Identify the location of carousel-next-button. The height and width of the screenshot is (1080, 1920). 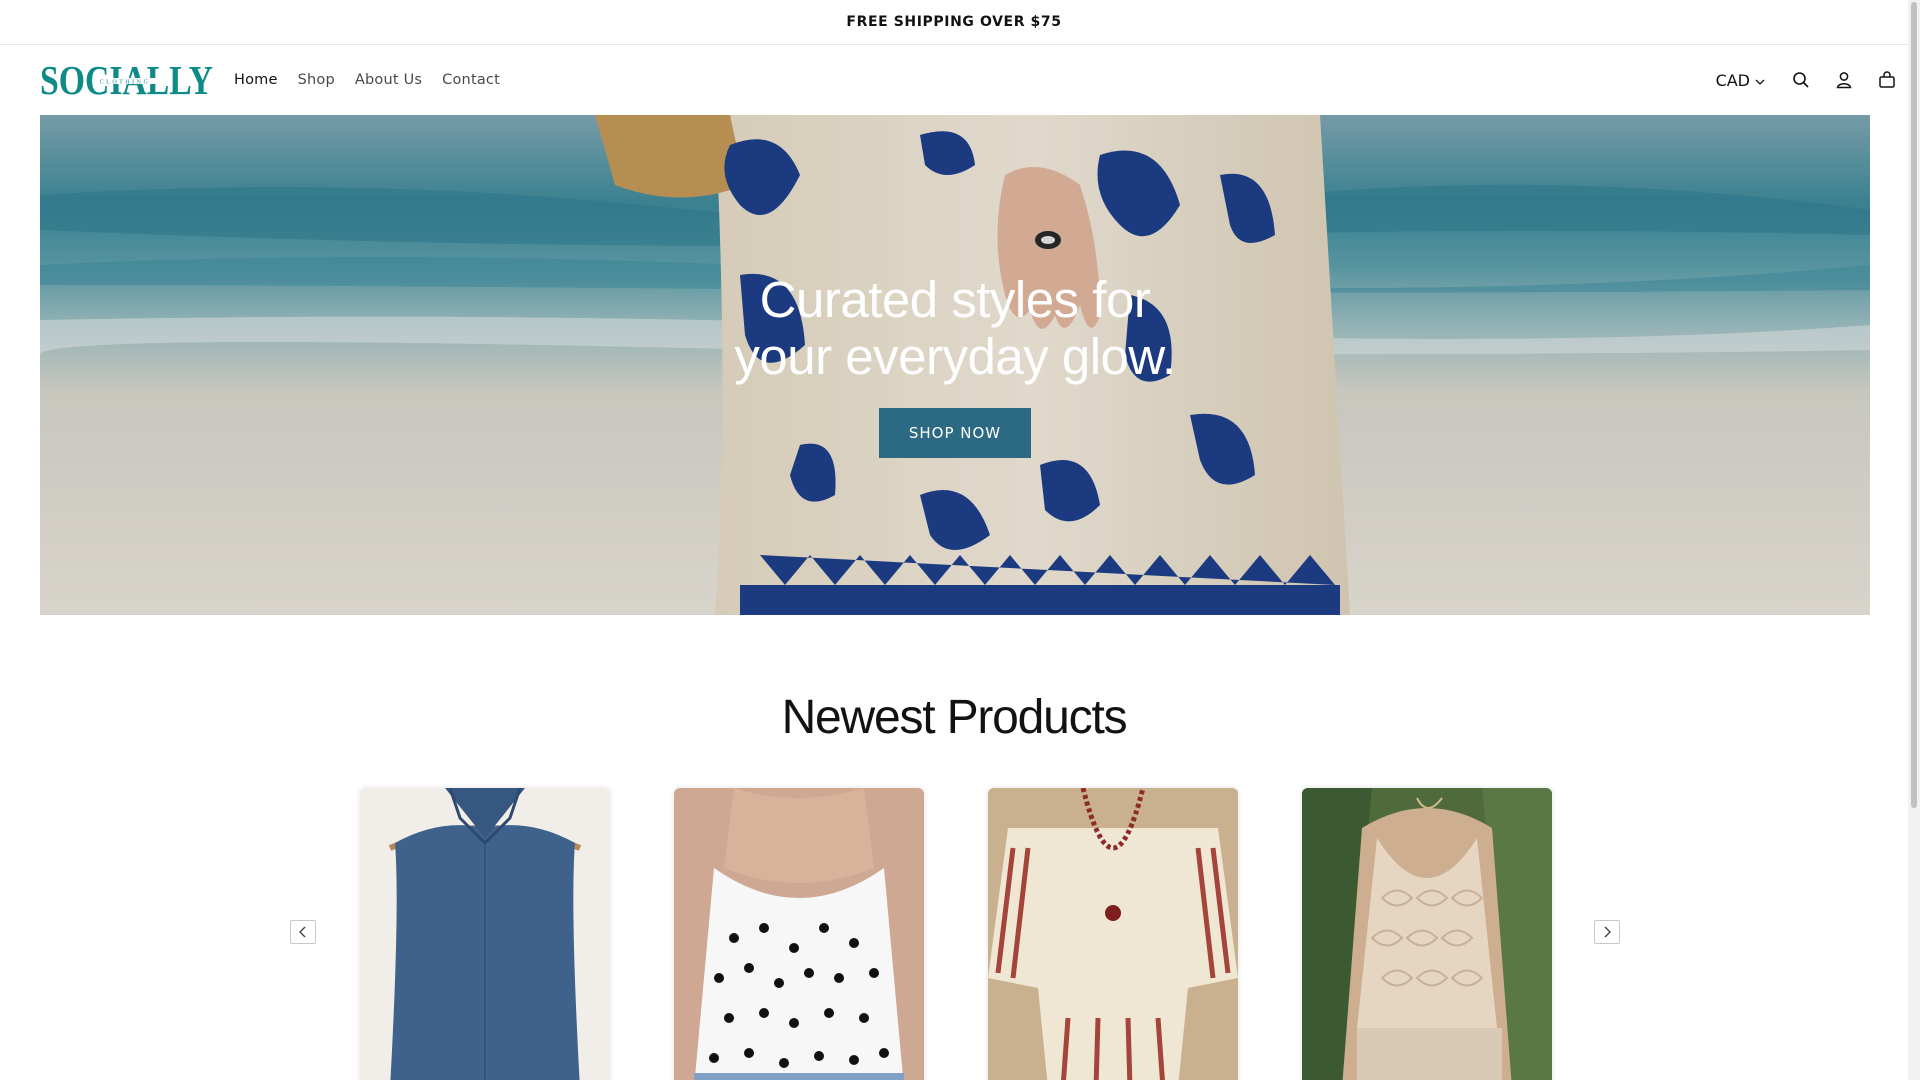
(1607, 932).